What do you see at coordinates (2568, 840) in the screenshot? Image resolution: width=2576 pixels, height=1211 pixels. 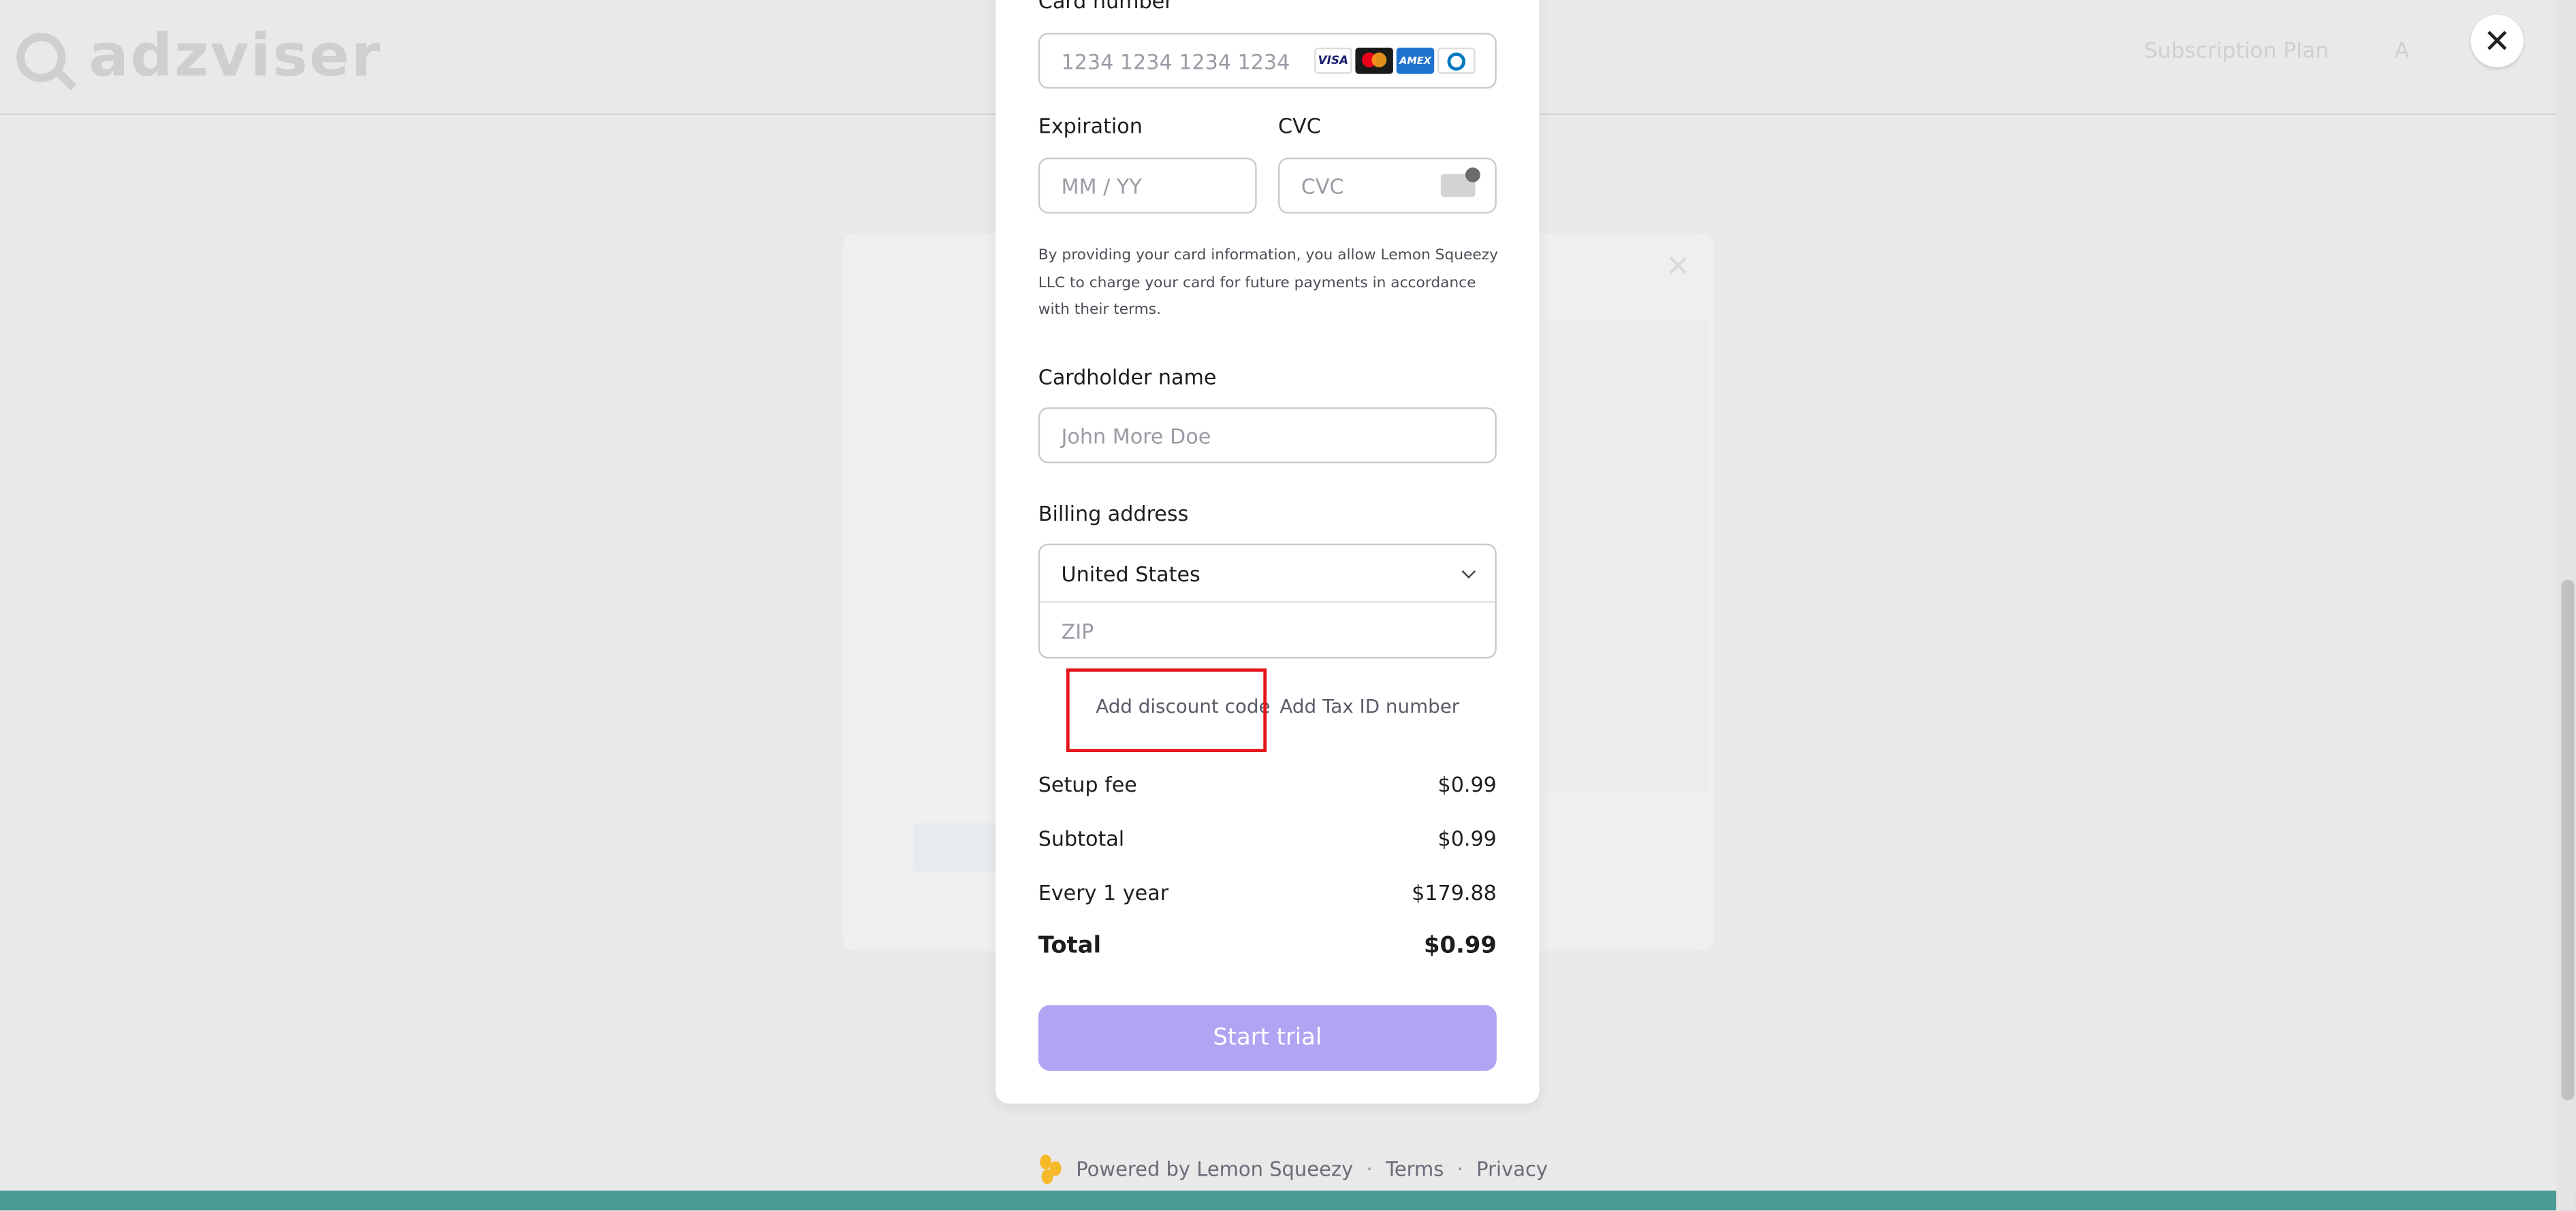 I see `scrollbar-thumb` at bounding box center [2568, 840].